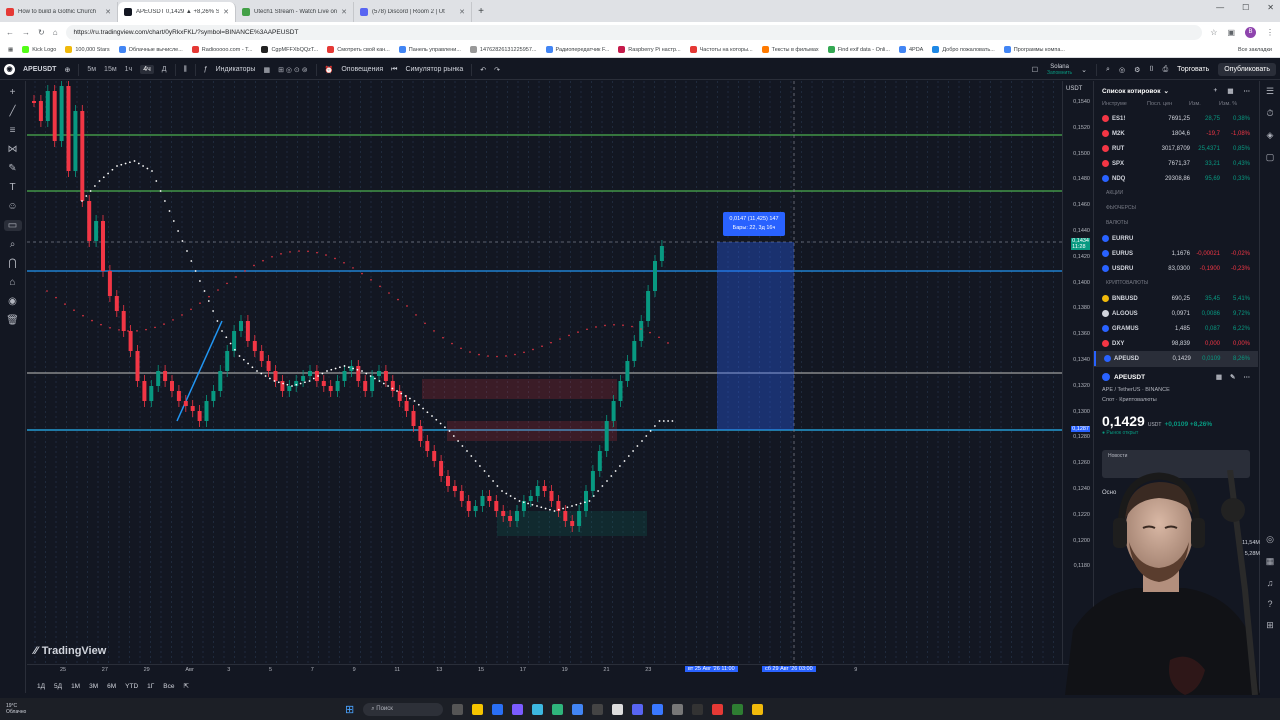 The width and height of the screenshot is (1280, 720). What do you see at coordinates (1122, 70) in the screenshot?
I see `quick-search-icon: ◎` at bounding box center [1122, 70].